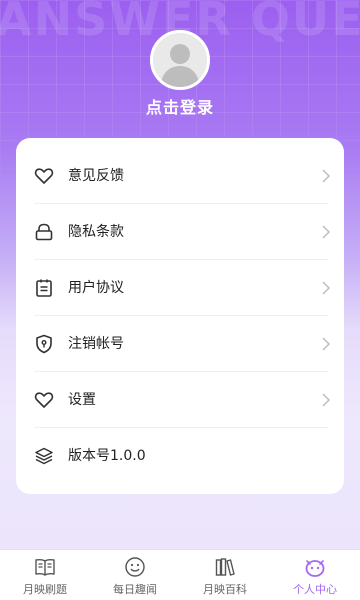 The height and width of the screenshot is (600, 360). Describe the element at coordinates (315, 568) in the screenshot. I see `profile-face-icon` at that location.